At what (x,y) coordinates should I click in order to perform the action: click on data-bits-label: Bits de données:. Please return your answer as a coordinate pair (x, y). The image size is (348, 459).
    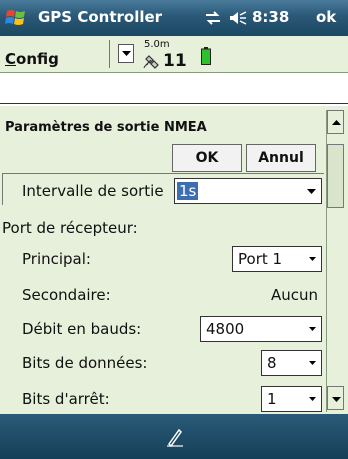
    Looking at the image, I should click on (85, 363).